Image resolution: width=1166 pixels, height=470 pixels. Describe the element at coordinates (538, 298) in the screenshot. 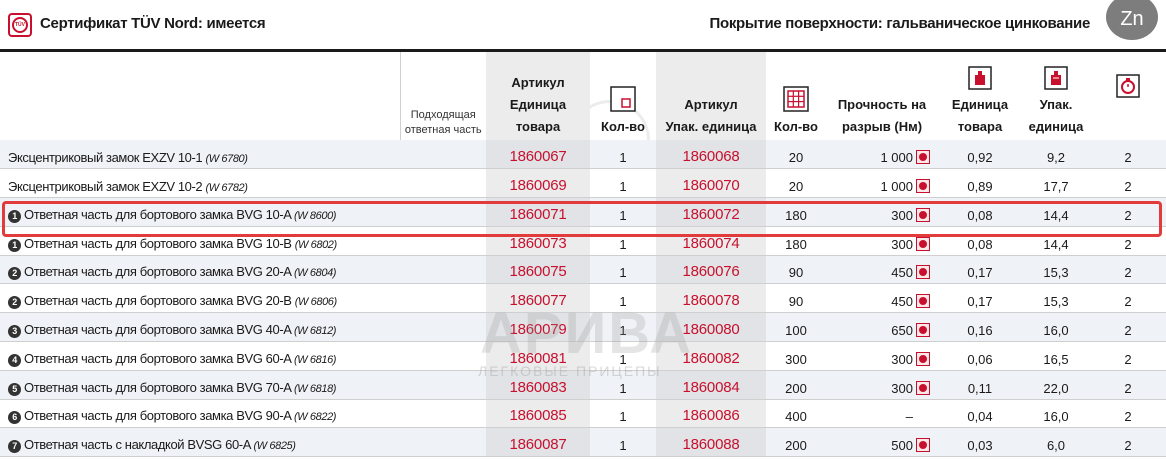

I see `row-article-unit: 1860077` at that location.